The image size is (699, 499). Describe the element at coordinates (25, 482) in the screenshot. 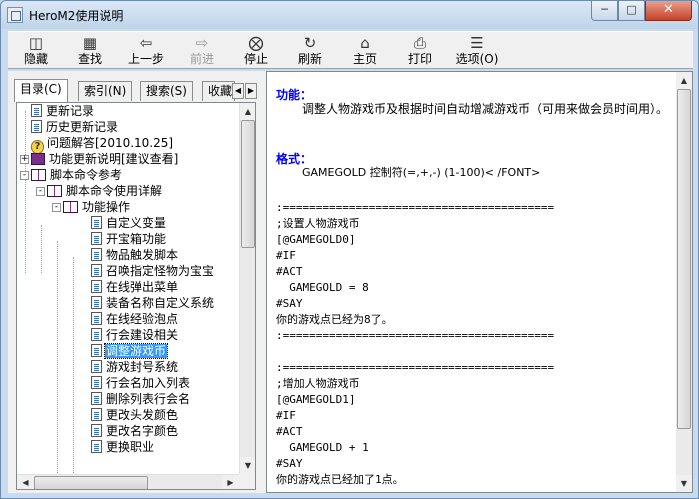

I see `scroll-left-icon: ◀` at that location.